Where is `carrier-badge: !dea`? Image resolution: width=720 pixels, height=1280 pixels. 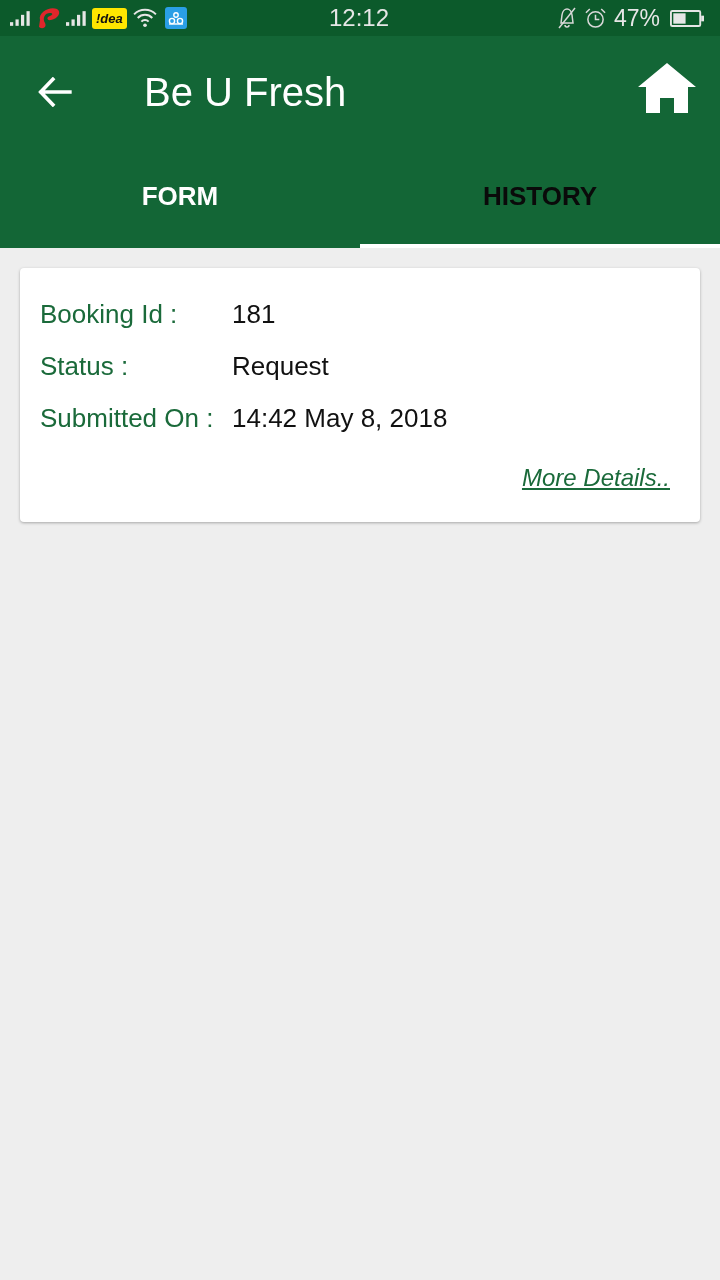
carrier-badge: !dea is located at coordinates (109, 18).